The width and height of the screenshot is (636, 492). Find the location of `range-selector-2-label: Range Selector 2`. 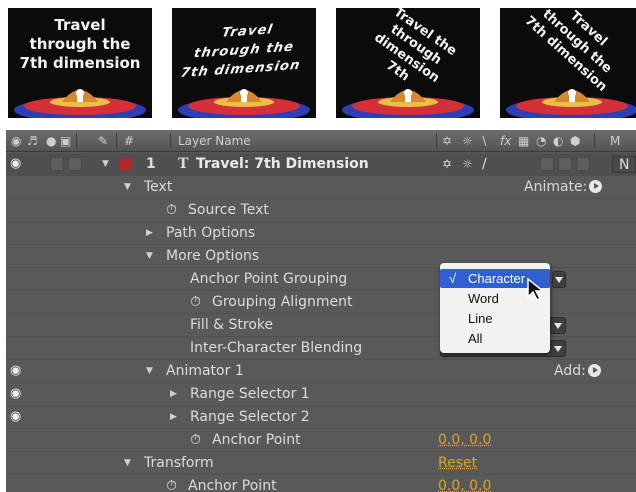

range-selector-2-label: Range Selector 2 is located at coordinates (250, 417).